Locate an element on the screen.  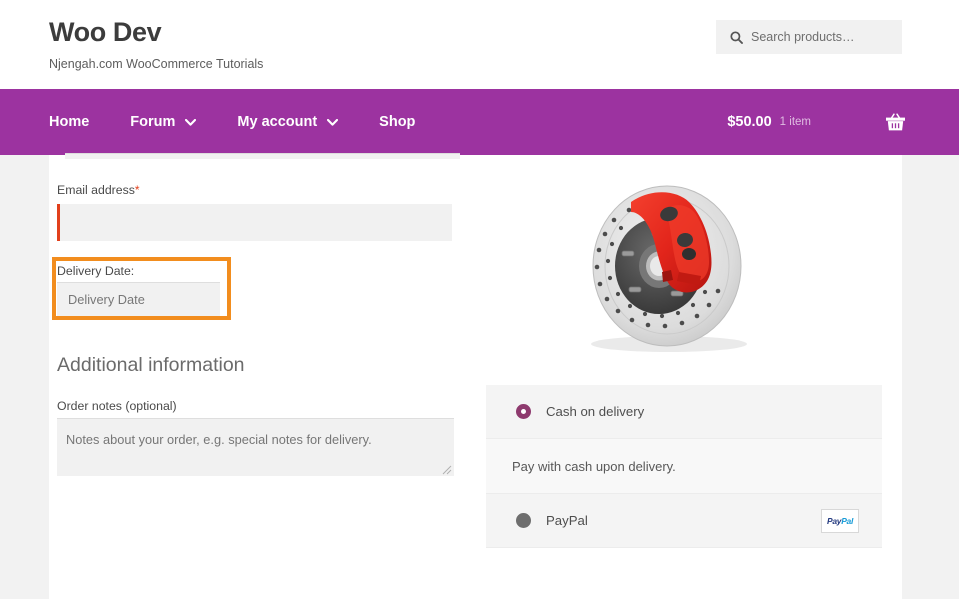
email-label-text: Email address is located at coordinates (96, 190).